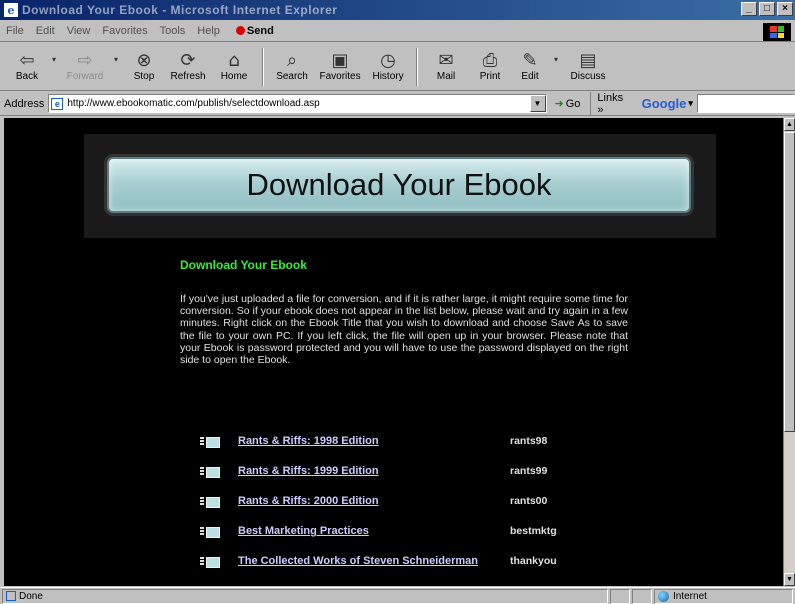 The image size is (795, 604). I want to click on close-button: ×, so click(785, 9).